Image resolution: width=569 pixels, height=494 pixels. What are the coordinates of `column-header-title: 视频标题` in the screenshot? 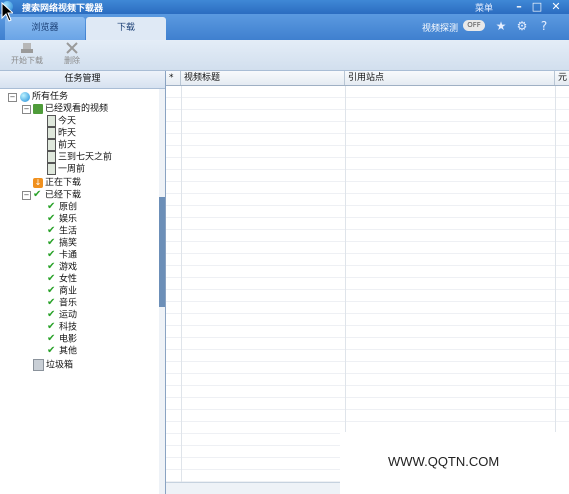 It's located at (263, 78).